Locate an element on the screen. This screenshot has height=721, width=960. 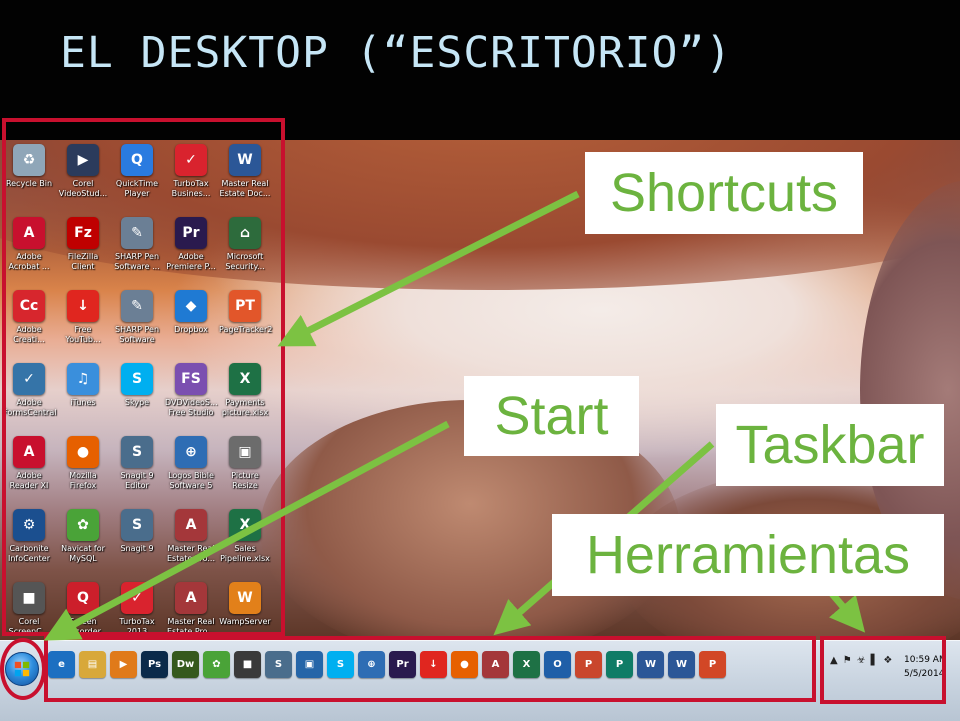
callout-start: Start is located at coordinates (551, 416).